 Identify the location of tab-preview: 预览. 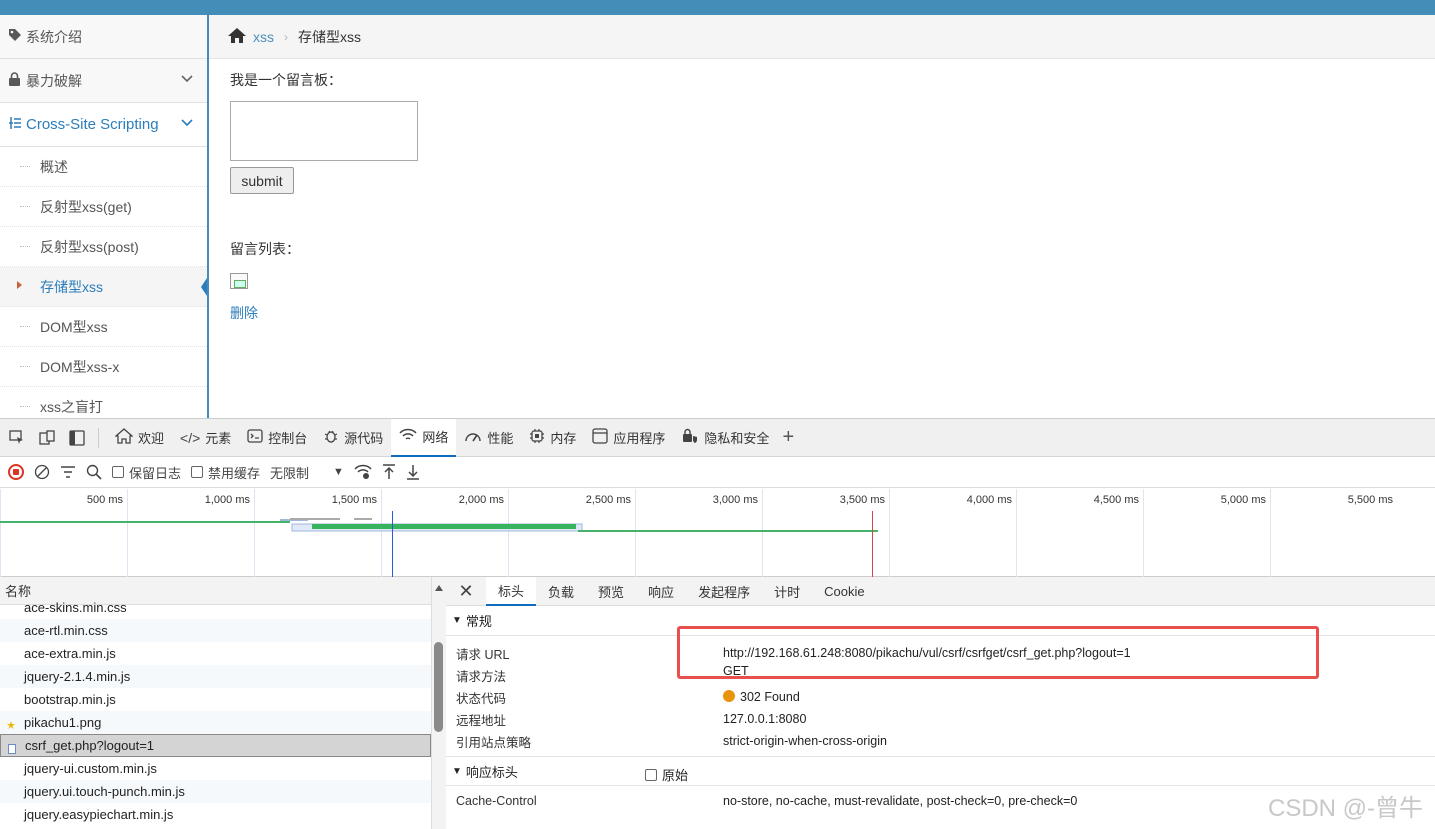
(611, 591).